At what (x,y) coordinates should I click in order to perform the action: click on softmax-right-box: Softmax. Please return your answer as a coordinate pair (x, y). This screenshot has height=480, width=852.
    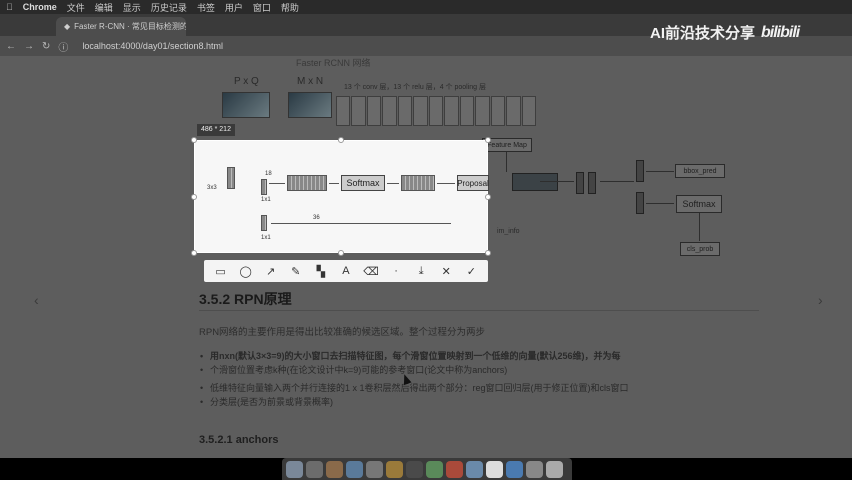
    Looking at the image, I should click on (699, 204).